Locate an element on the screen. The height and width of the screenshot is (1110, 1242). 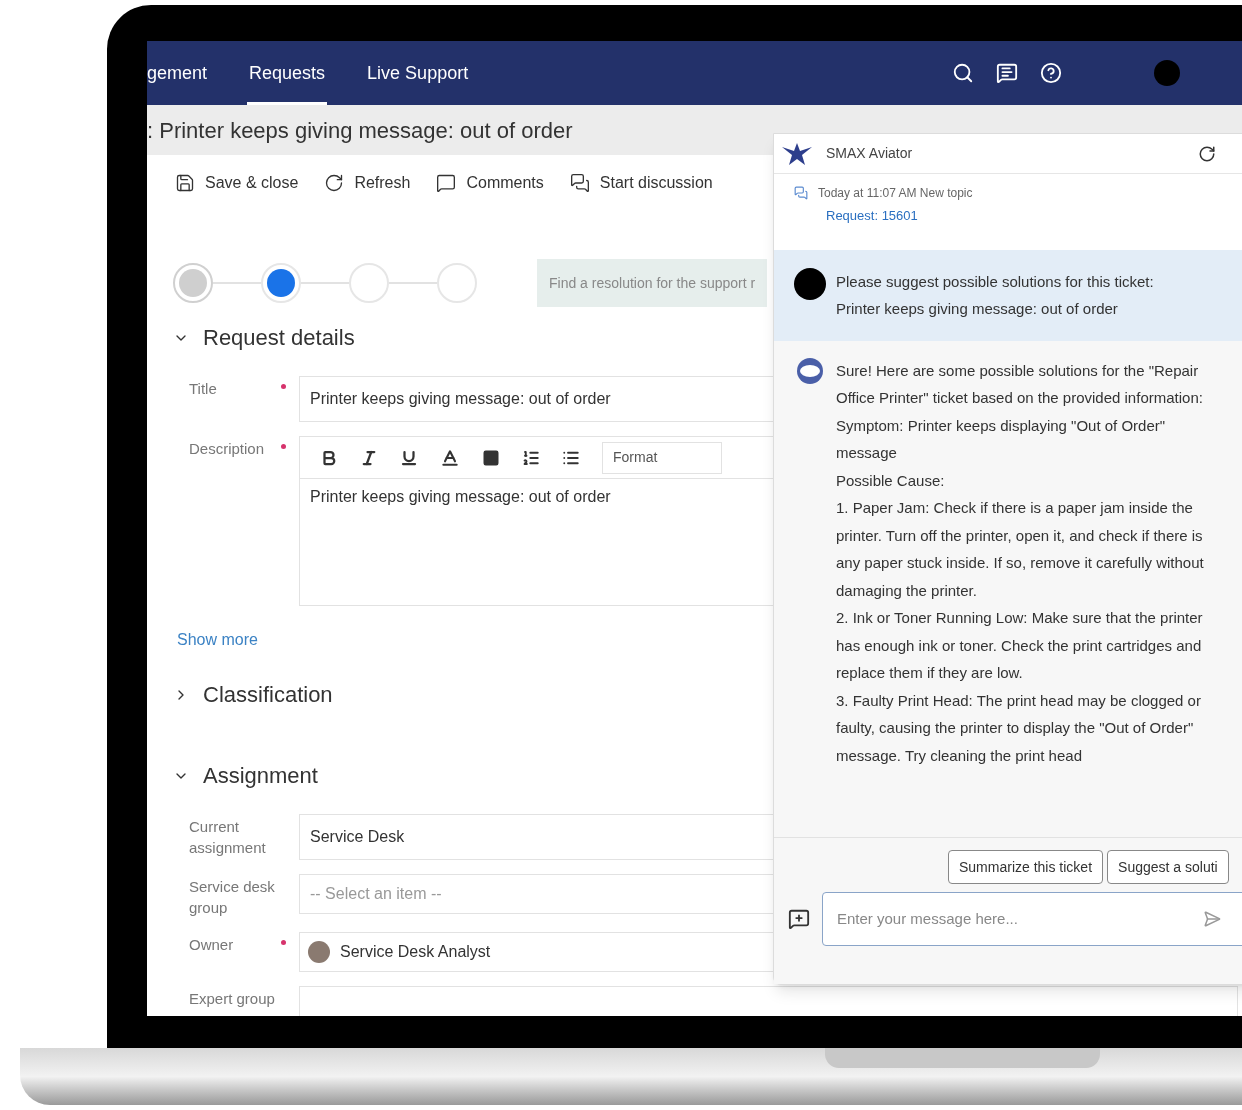
hint-bubble: Find a resolution for the support r is located at coordinates (652, 283).